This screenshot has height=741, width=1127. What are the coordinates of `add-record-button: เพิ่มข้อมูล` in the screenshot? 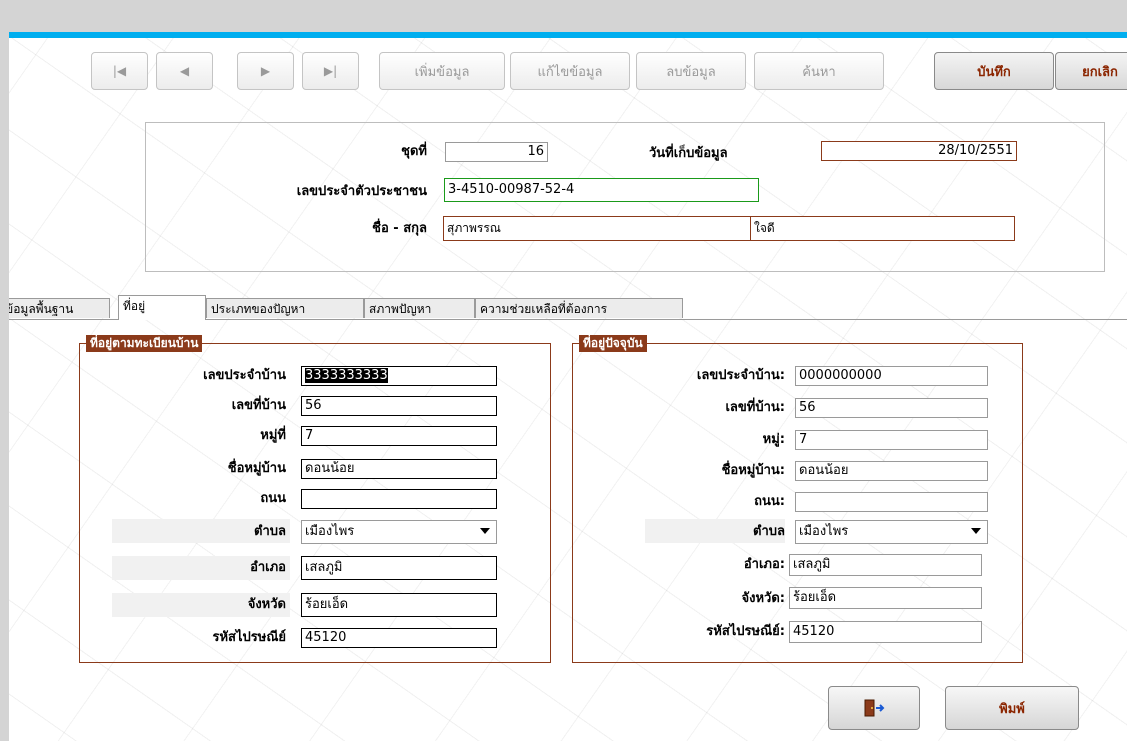 It's located at (442, 71).